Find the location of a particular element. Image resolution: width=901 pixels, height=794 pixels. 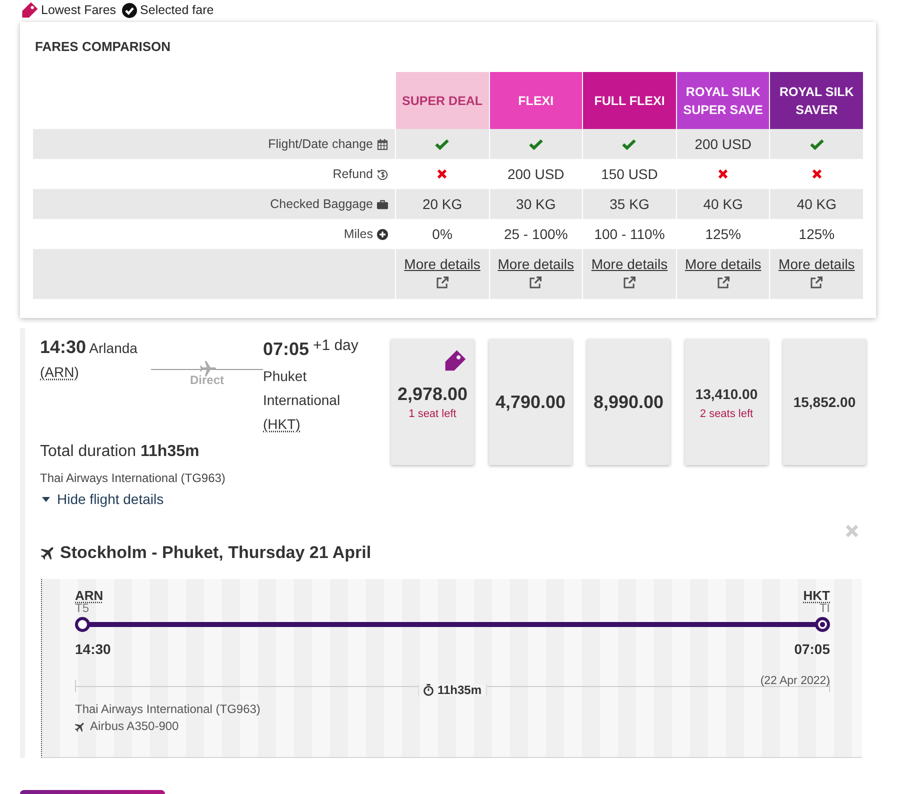

table-cell-text: 150 USD is located at coordinates (629, 174).